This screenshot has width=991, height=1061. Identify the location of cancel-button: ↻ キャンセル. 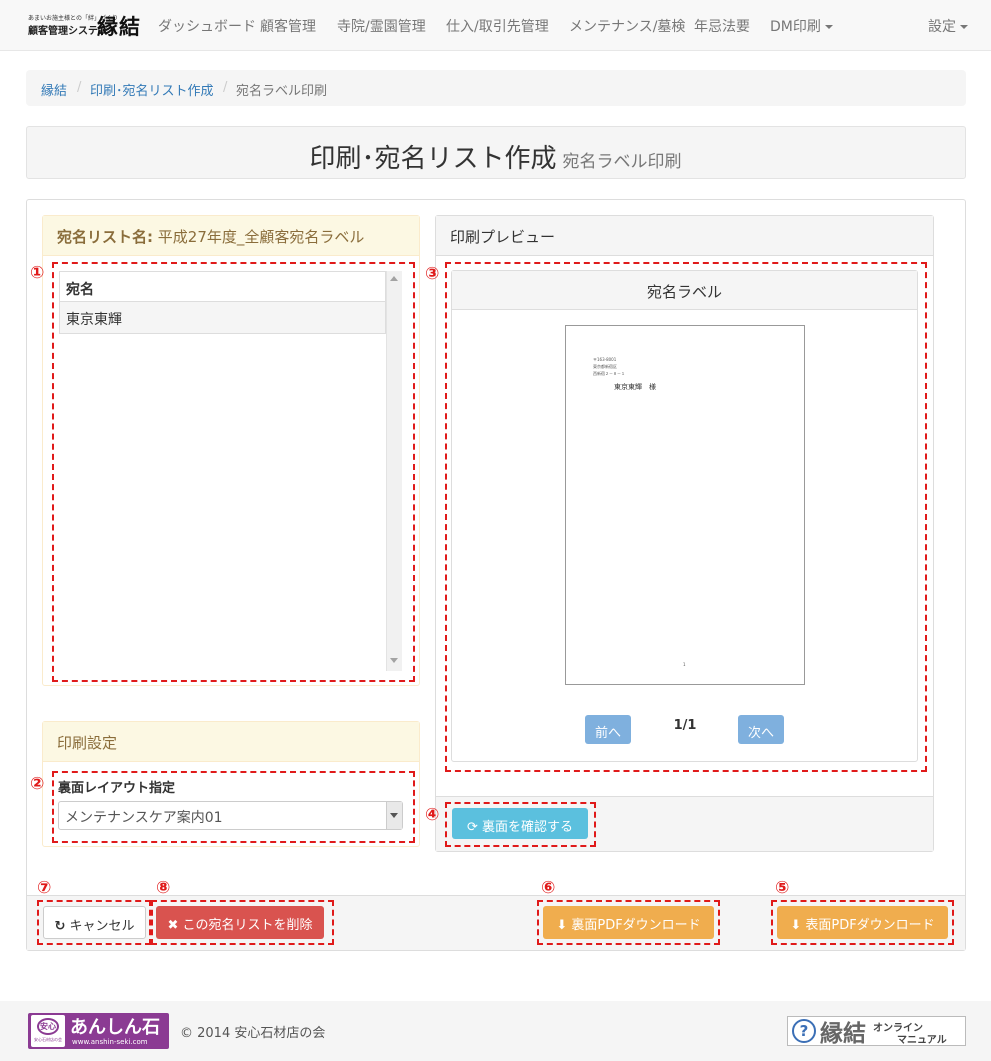
(94, 922).